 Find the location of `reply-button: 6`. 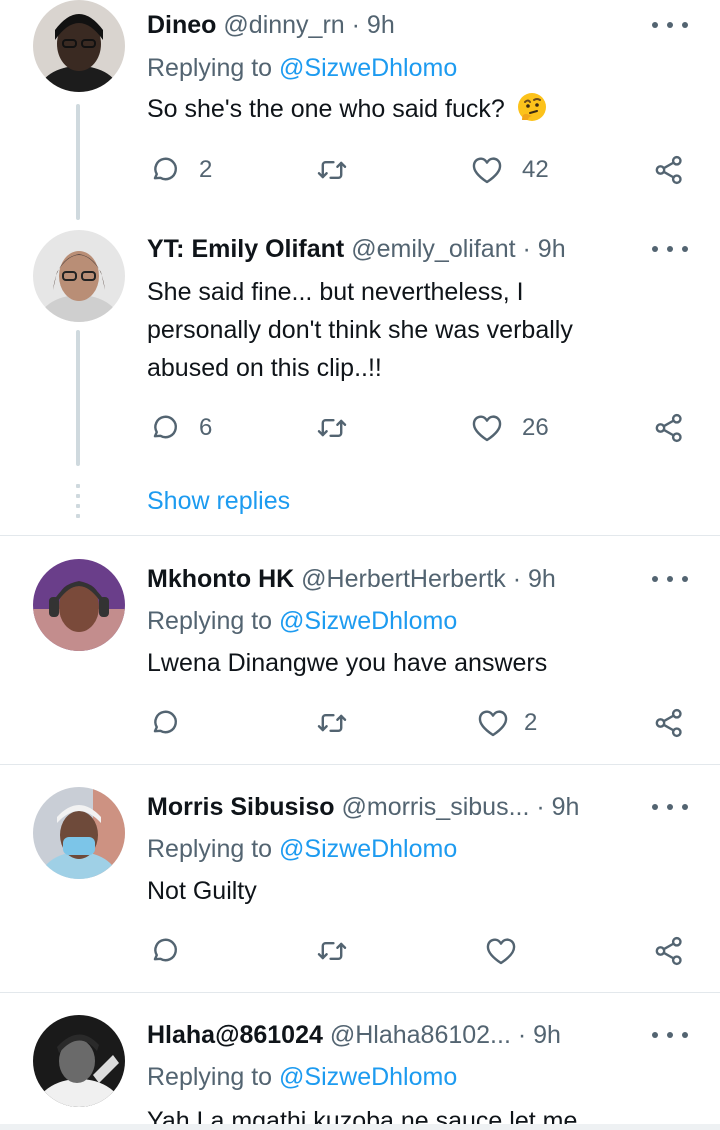

reply-button: 6 is located at coordinates (179, 428).